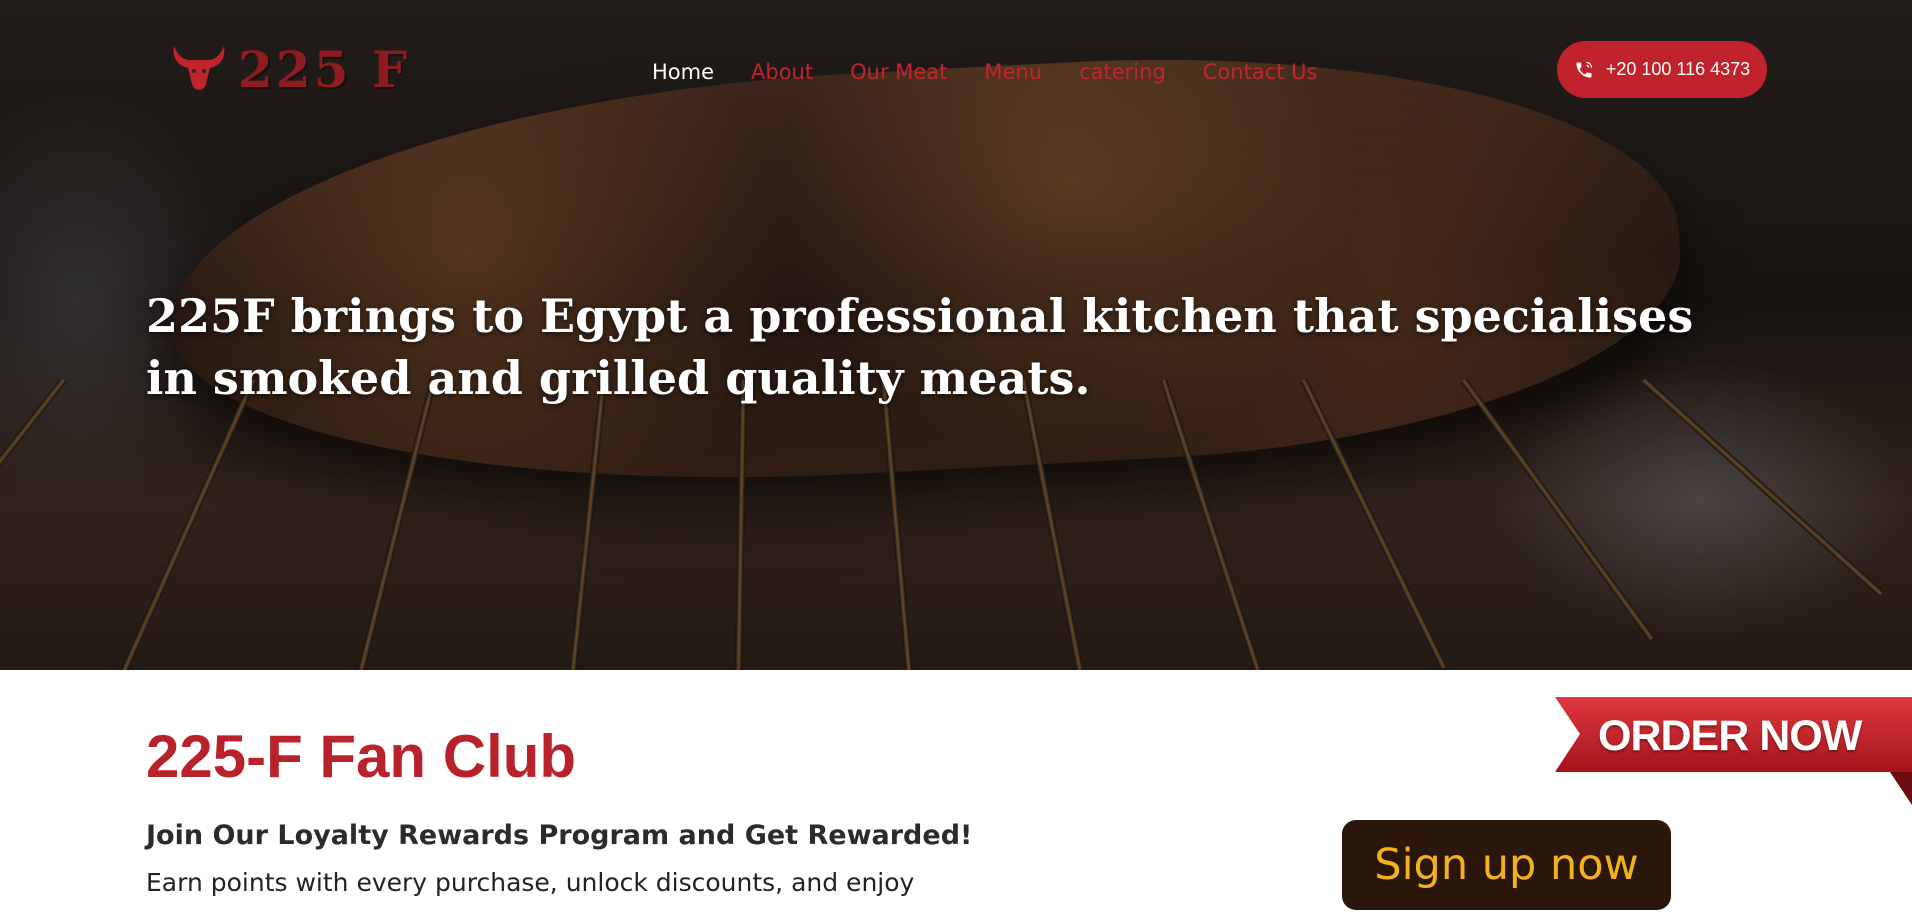  Describe the element at coordinates (1506, 865) in the screenshot. I see `signup-button: Sign up now` at that location.